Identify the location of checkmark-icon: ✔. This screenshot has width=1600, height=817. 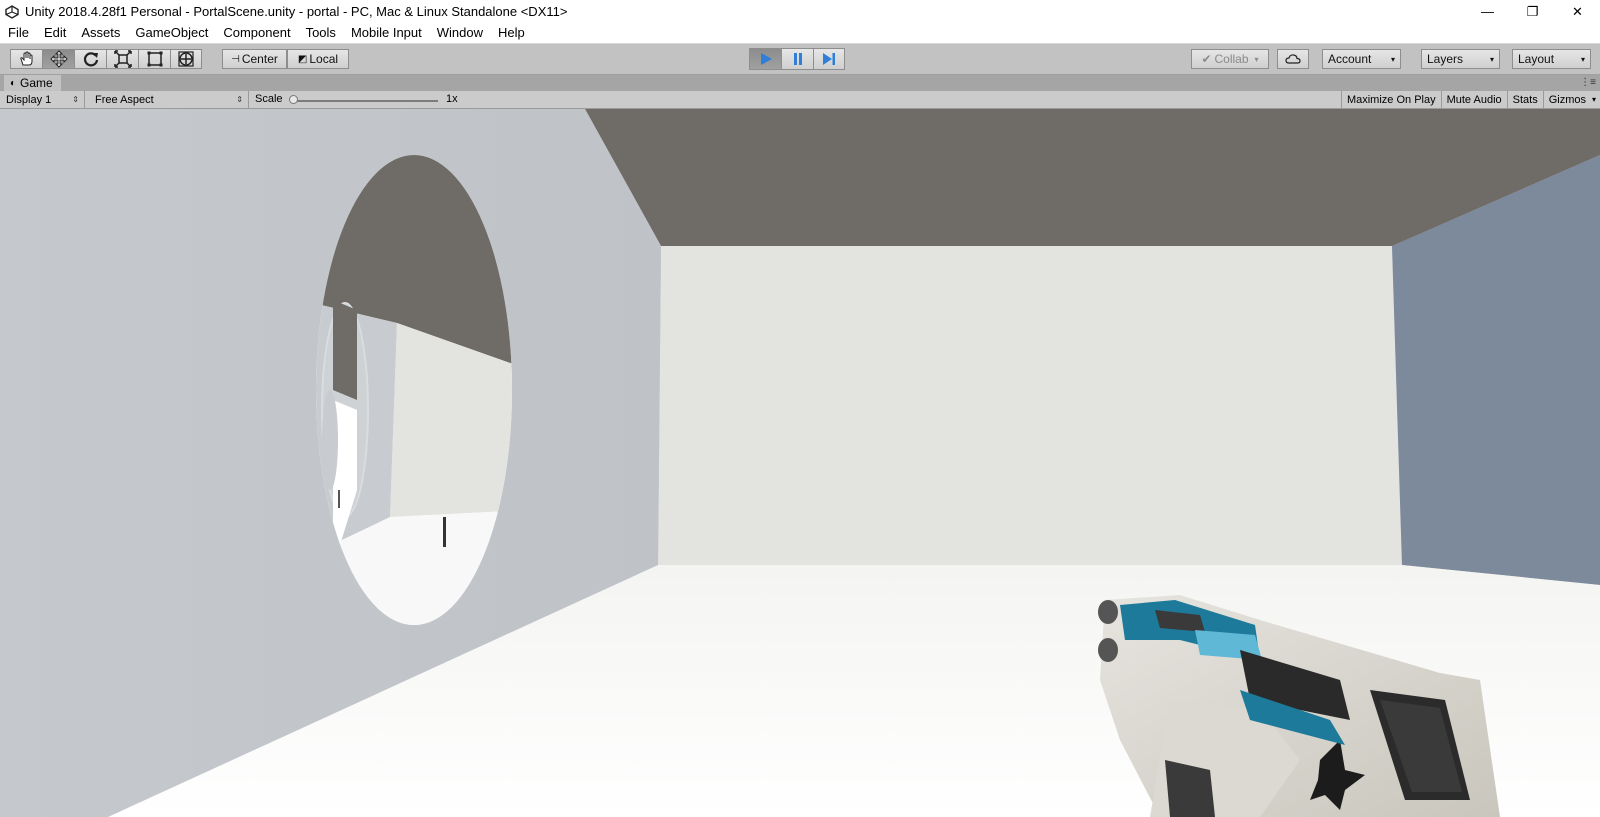
(1206, 59).